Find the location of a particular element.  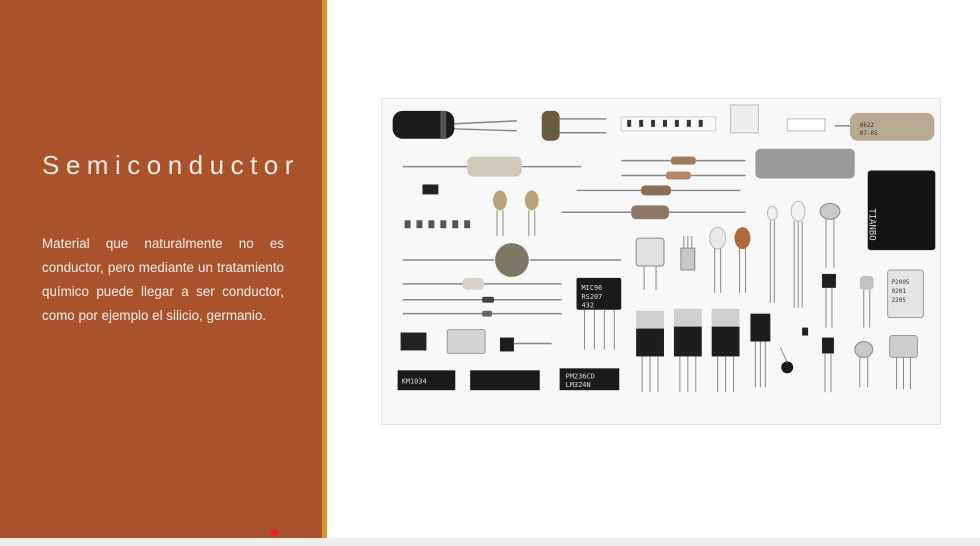

dip-ic: KM1034 is located at coordinates (426, 380).